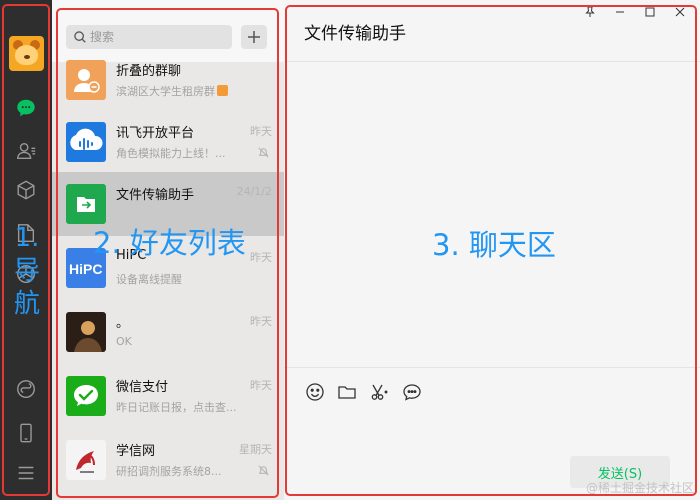 Image resolution: width=700 pixels, height=500 pixels. What do you see at coordinates (26, 389) in the screenshot?
I see `mini-program-icon` at bounding box center [26, 389].